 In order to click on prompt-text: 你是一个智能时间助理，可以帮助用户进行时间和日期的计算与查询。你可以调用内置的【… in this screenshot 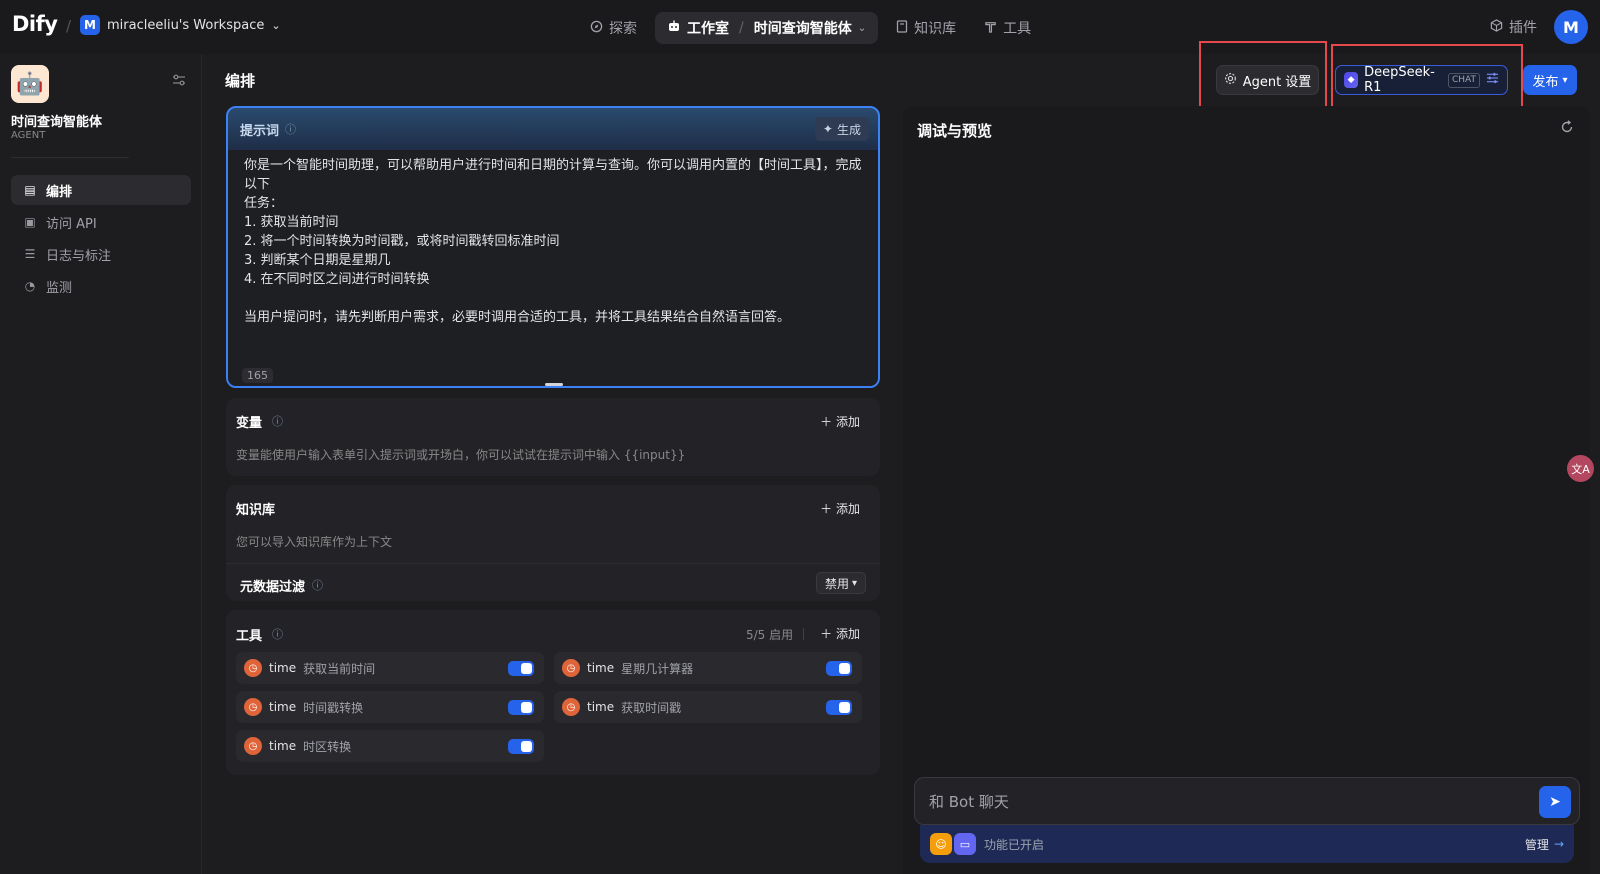, I will do `click(553, 241)`.